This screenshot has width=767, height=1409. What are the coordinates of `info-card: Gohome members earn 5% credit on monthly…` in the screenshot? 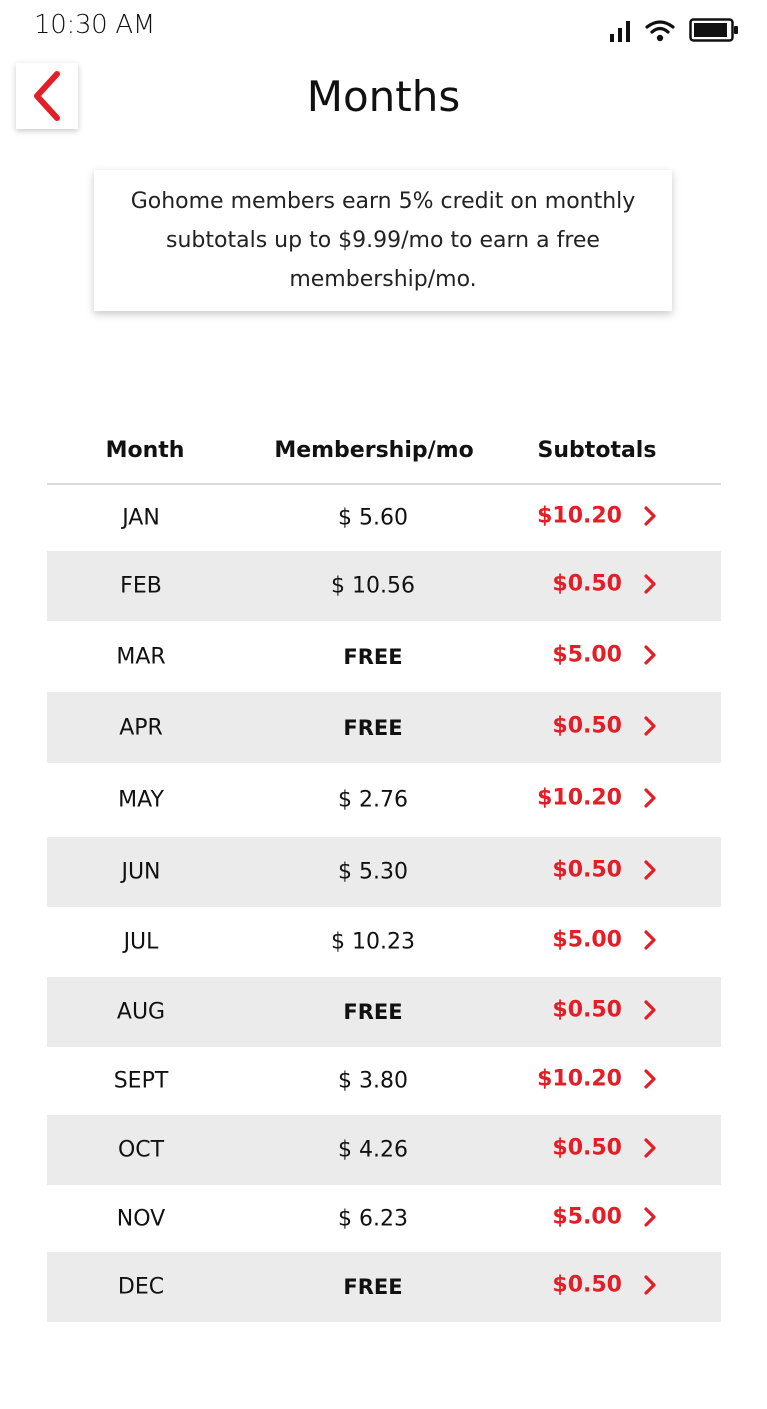 It's located at (383, 240).